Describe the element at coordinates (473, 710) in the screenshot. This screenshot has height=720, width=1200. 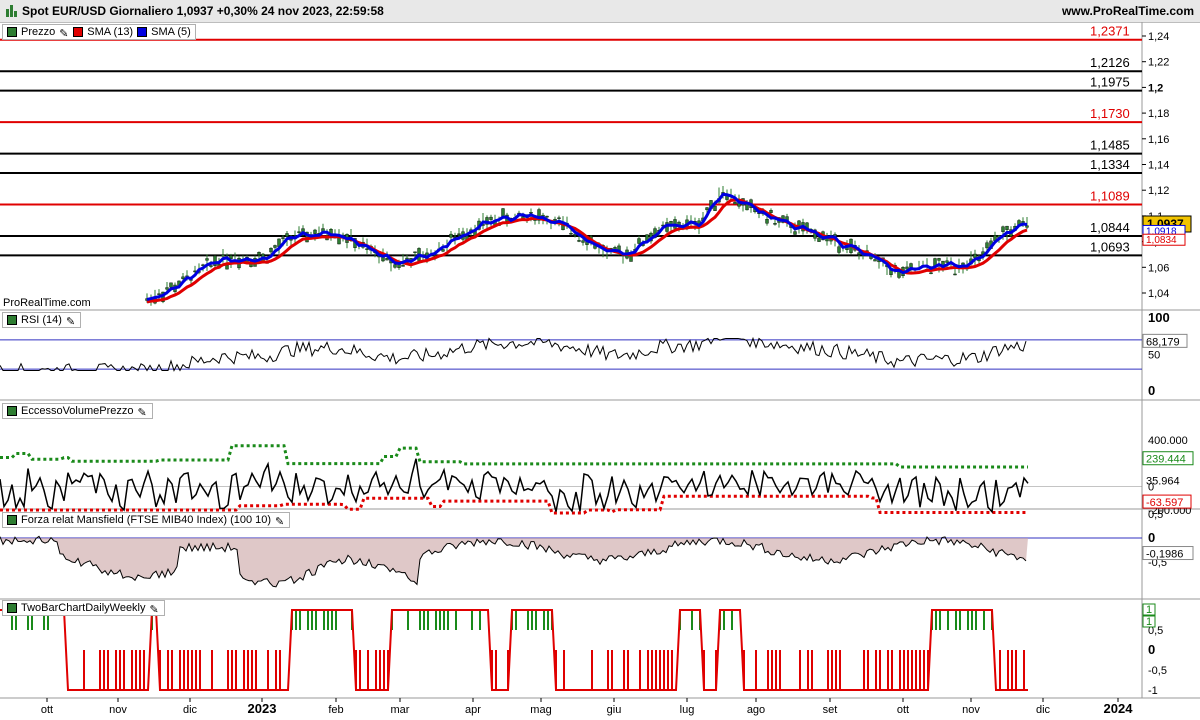
I see `x-tick-label: apr` at that location.